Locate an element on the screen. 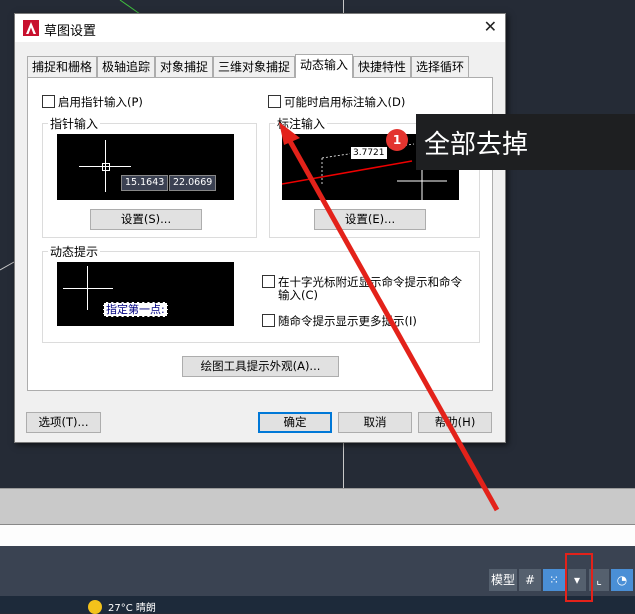 The height and width of the screenshot is (614, 635). tab-dynamic-input: 动态输入 is located at coordinates (324, 66).